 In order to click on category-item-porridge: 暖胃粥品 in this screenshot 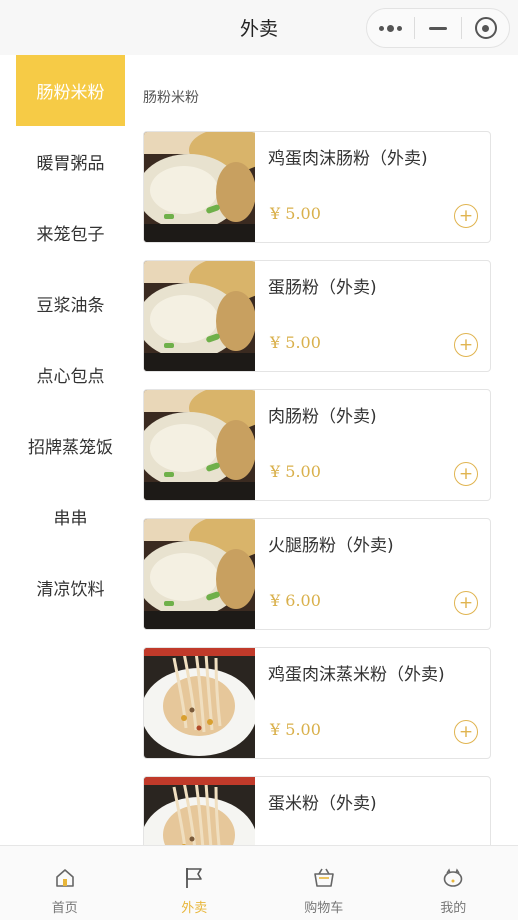, I will do `click(70, 161)`.